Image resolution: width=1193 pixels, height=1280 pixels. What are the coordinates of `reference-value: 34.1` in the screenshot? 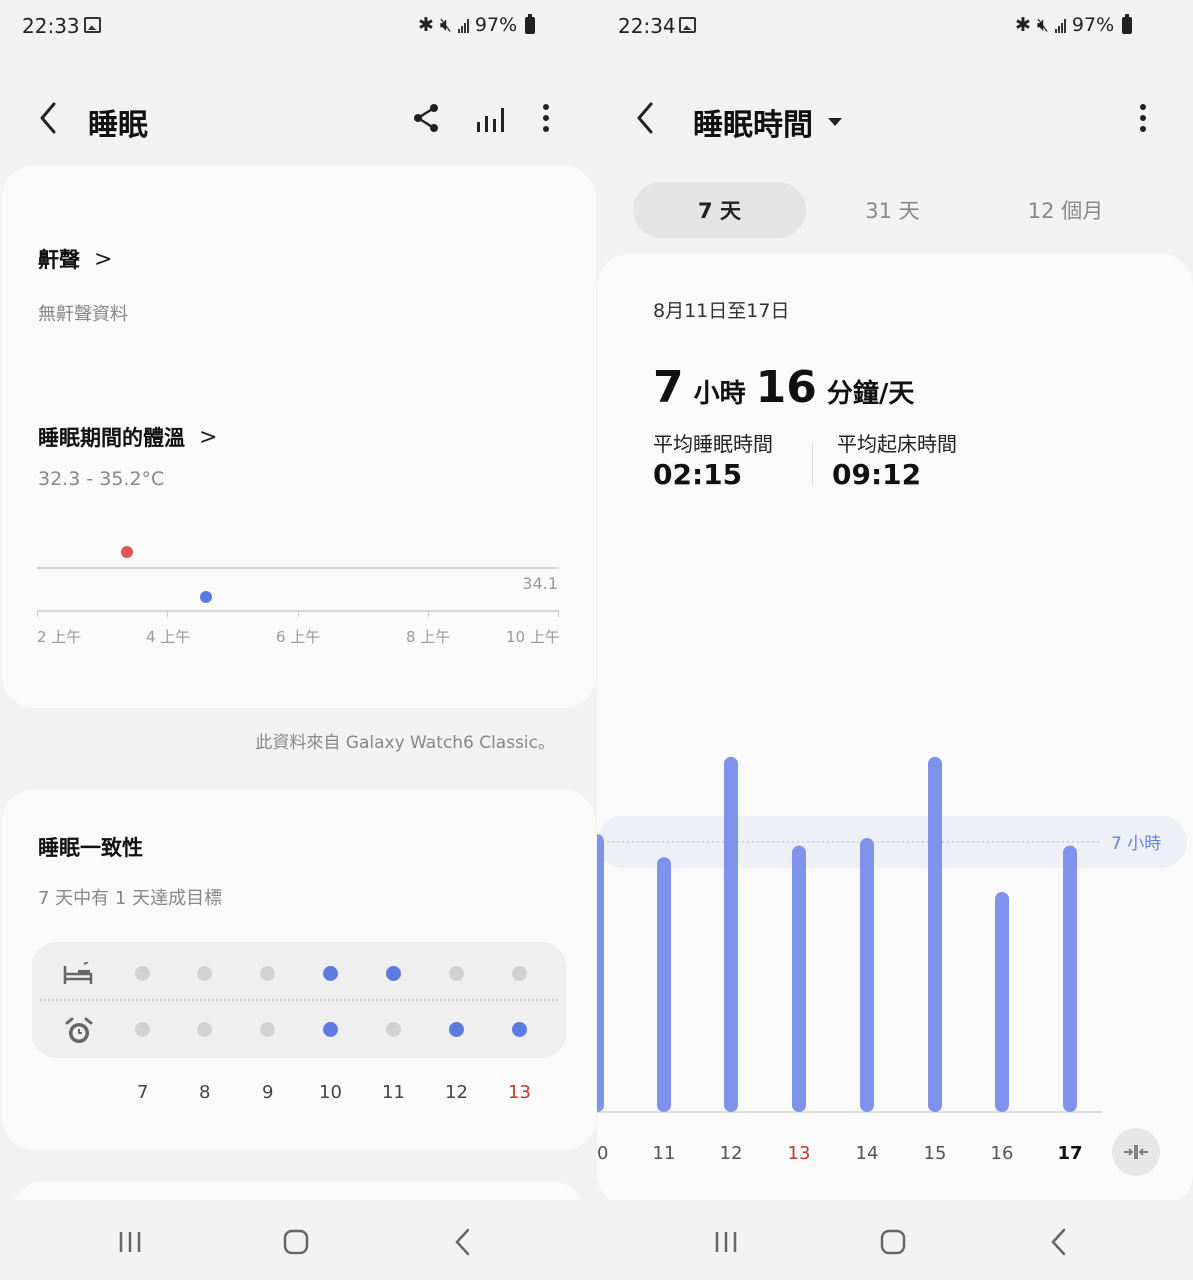 It's located at (540, 583).